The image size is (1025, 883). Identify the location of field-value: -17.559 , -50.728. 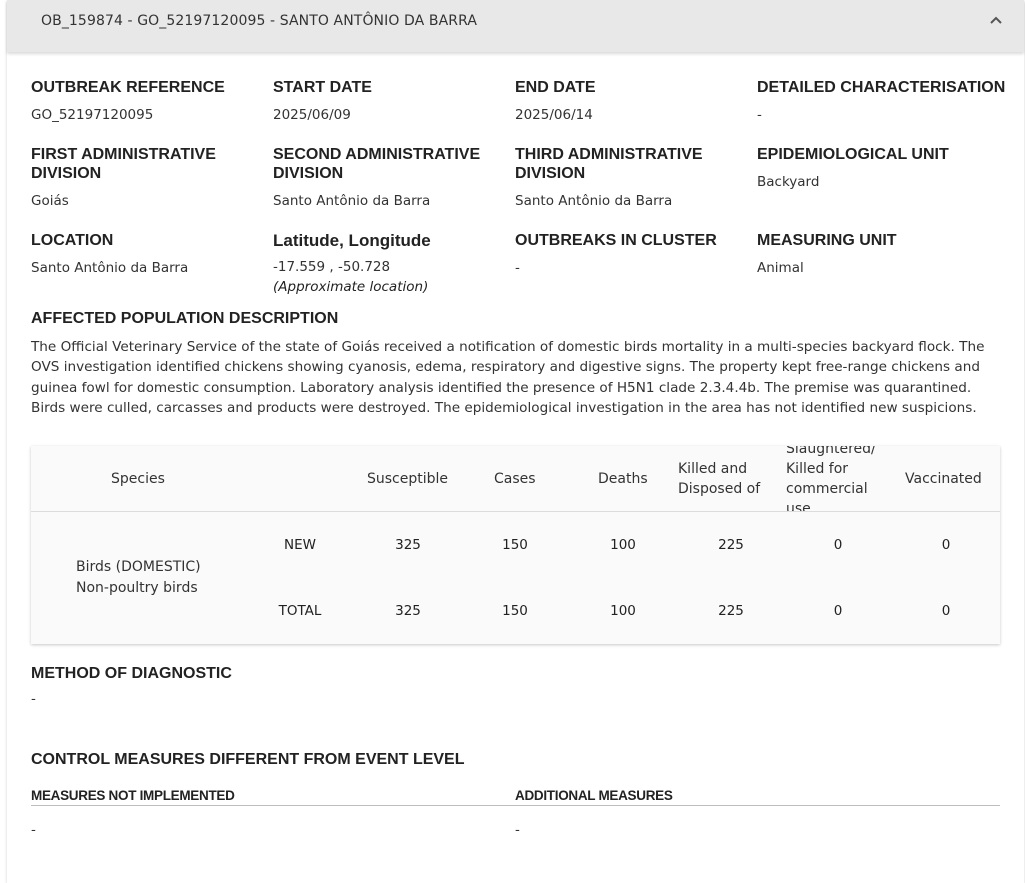
(332, 267).